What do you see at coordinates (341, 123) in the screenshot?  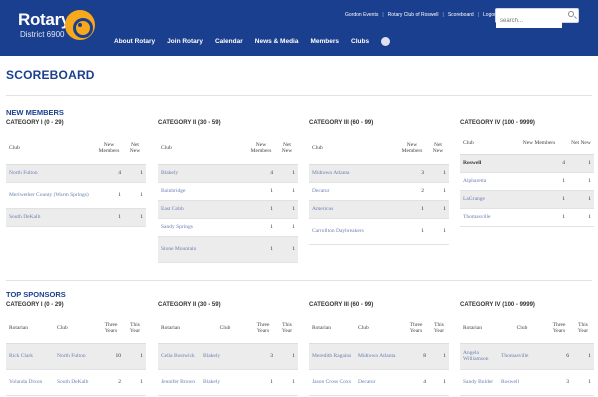 I see `new-members-cat-3-title: CATEGORY III (60 - 99)` at bounding box center [341, 123].